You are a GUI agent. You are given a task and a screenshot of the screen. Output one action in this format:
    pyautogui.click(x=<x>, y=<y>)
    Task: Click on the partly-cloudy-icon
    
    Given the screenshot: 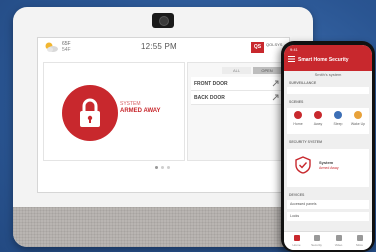 What is the action you would take?
    pyautogui.click(x=51, y=47)
    